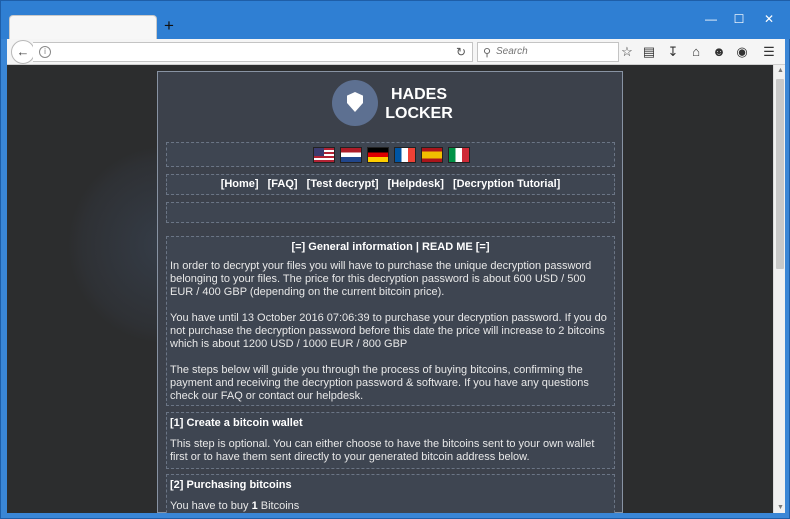  I want to click on info-icon: i, so click(45, 52).